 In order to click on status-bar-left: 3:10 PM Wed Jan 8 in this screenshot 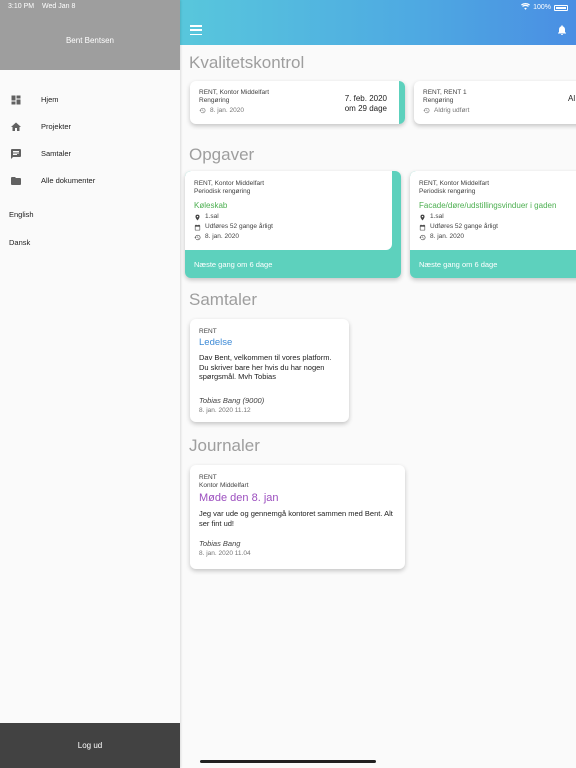, I will do `click(44, 6)`.